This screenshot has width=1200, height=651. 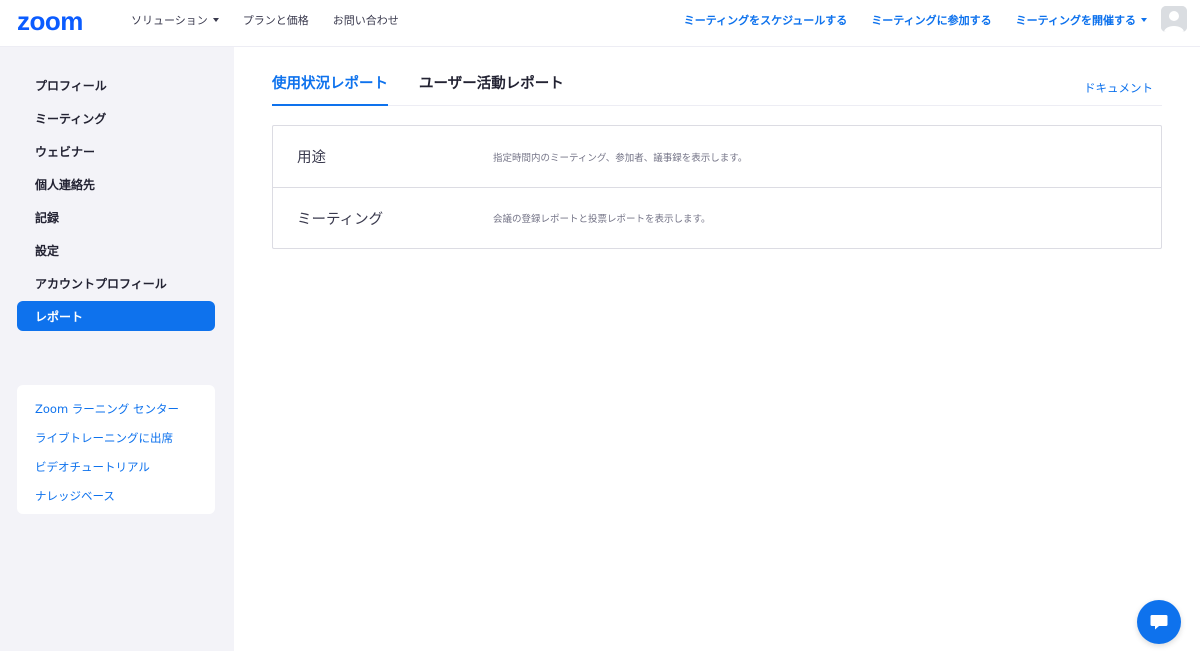 What do you see at coordinates (47, 250) in the screenshot?
I see `sidebar-item-label: 設定` at bounding box center [47, 250].